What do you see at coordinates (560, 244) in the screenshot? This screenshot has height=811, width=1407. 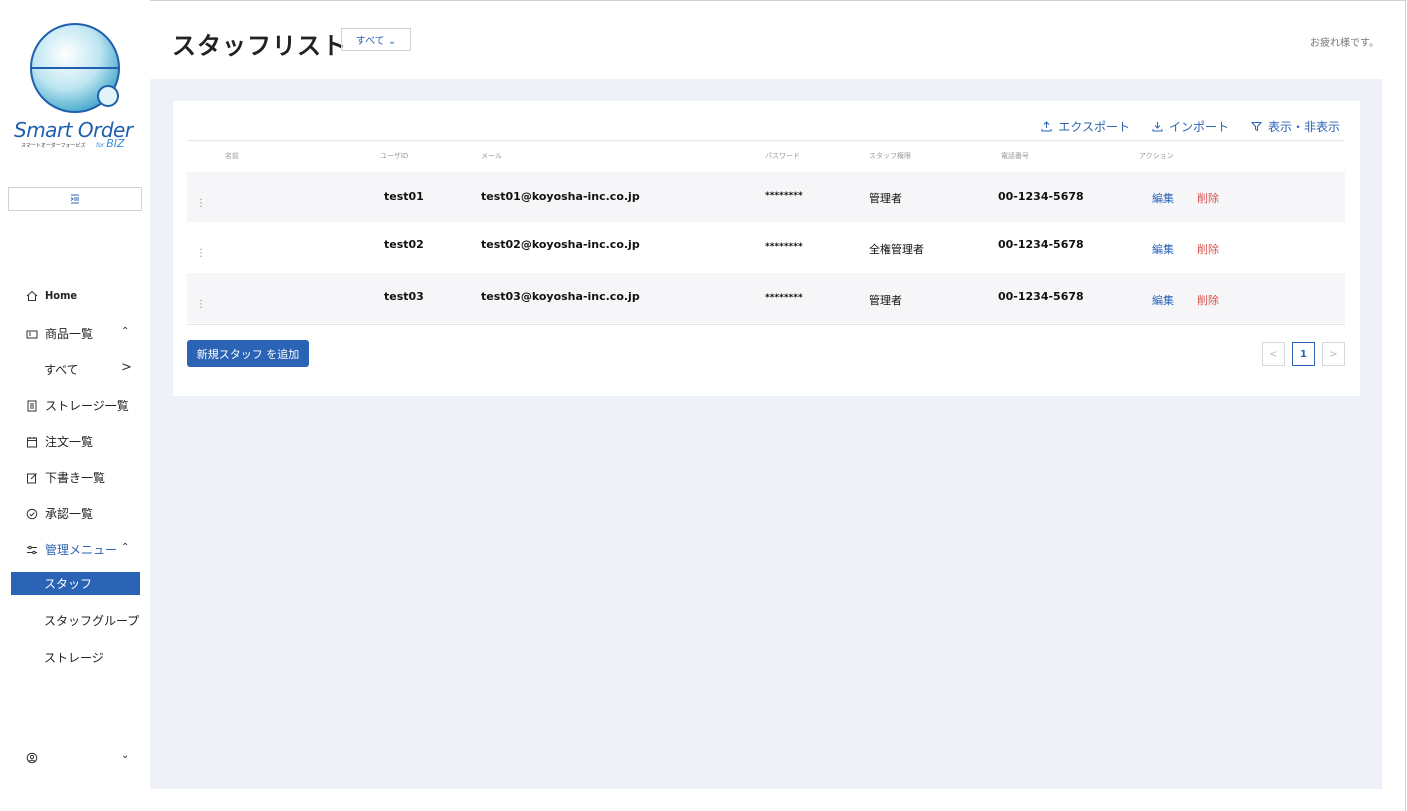 I see `cell-email: test02@koyosha-inc.co.jp` at bounding box center [560, 244].